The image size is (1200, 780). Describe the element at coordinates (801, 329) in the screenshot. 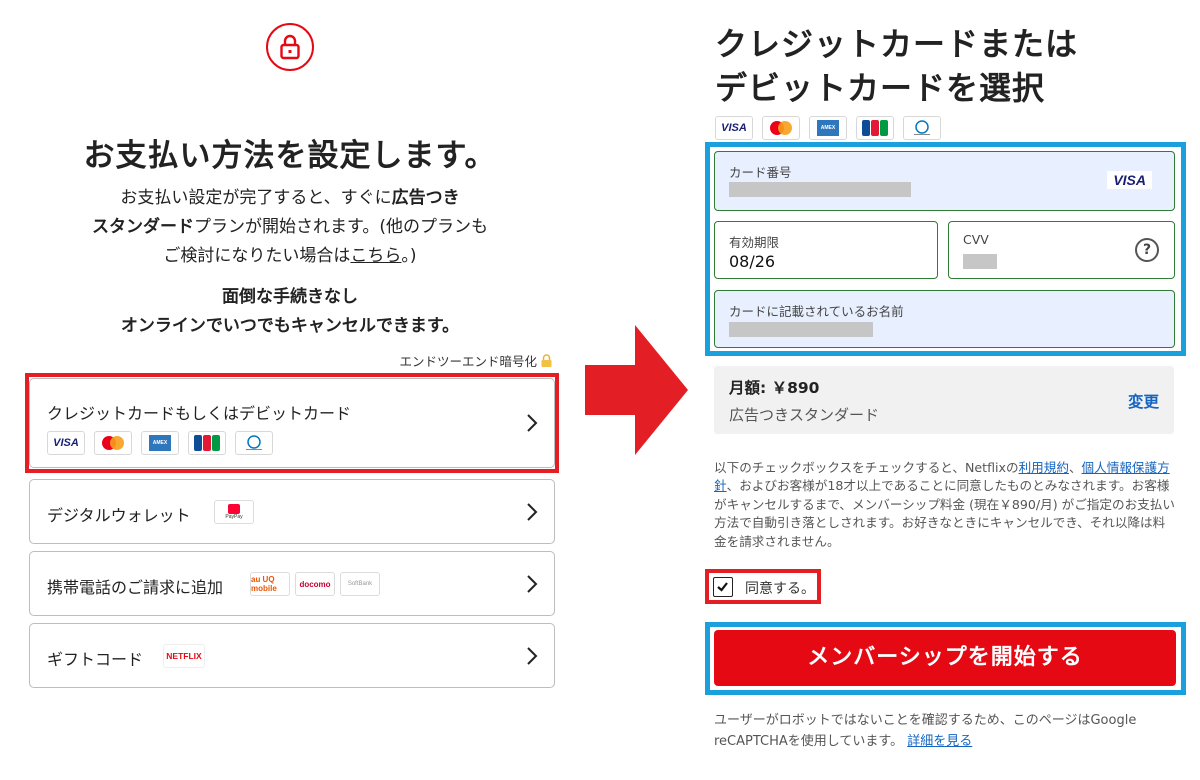

I see `redacted-name` at that location.